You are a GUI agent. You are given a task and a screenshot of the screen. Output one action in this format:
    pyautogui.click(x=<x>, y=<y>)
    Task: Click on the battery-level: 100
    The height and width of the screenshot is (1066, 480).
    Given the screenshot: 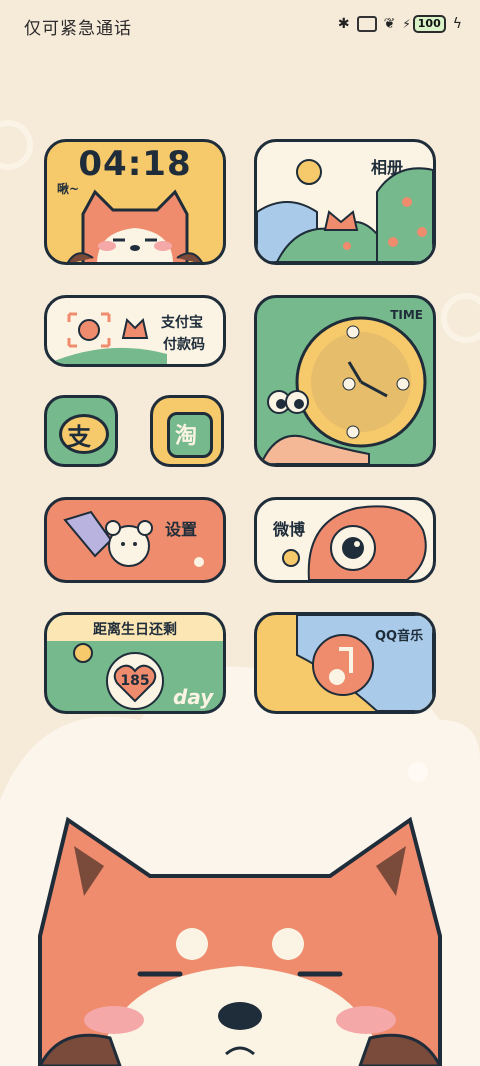 What is the action you would take?
    pyautogui.click(x=429, y=24)
    